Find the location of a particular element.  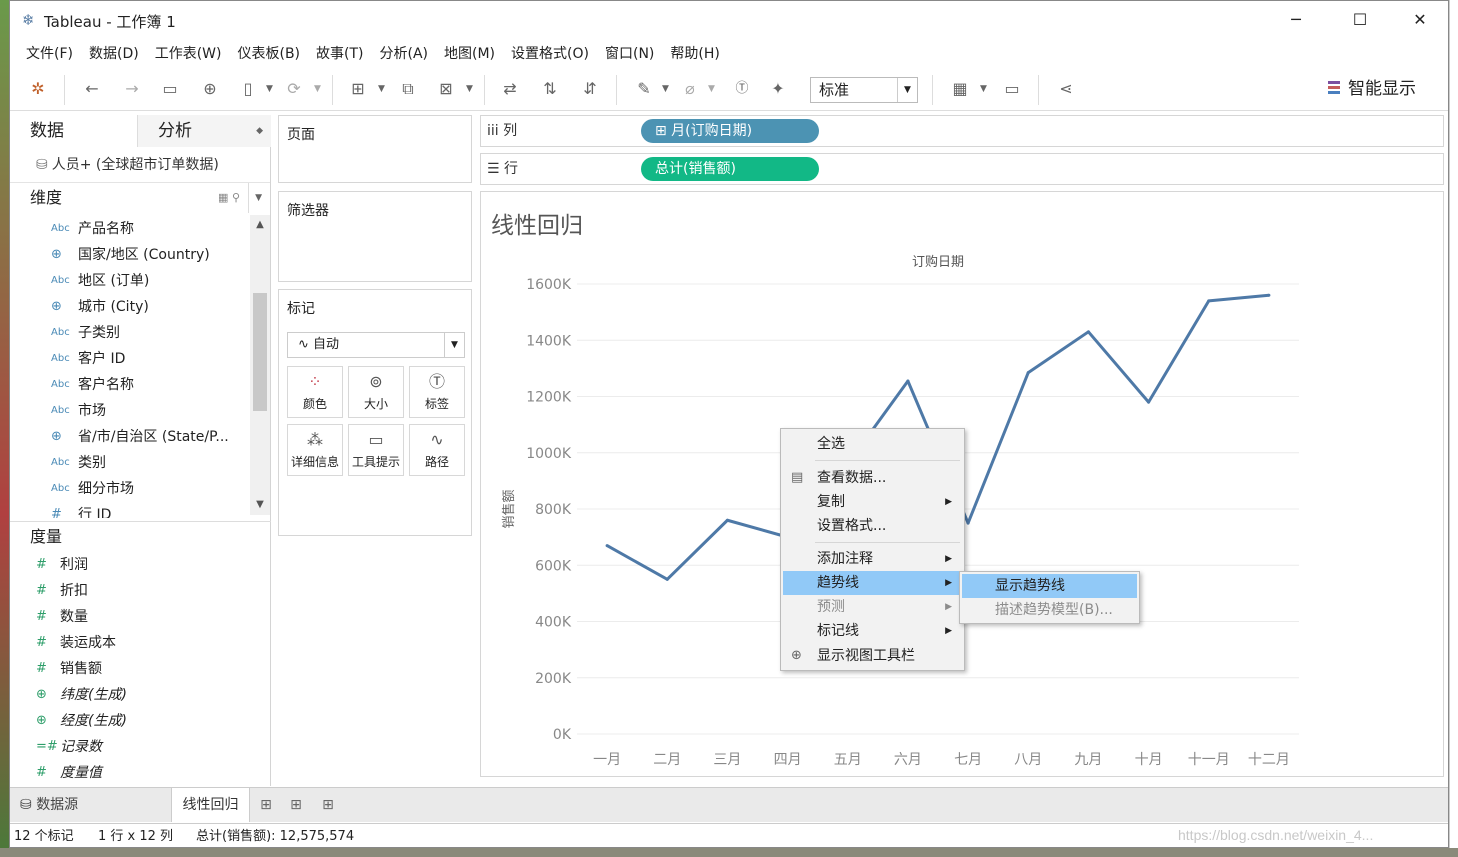

maximize-button: ☐ is located at coordinates (1360, 20).